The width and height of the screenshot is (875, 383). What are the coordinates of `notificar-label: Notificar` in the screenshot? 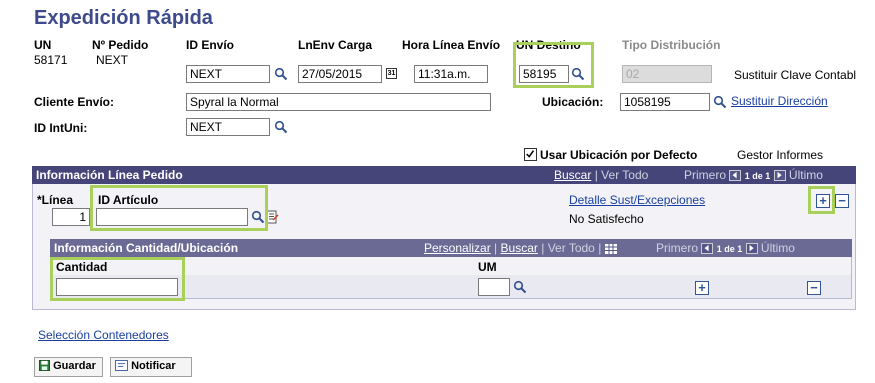 It's located at (153, 366).